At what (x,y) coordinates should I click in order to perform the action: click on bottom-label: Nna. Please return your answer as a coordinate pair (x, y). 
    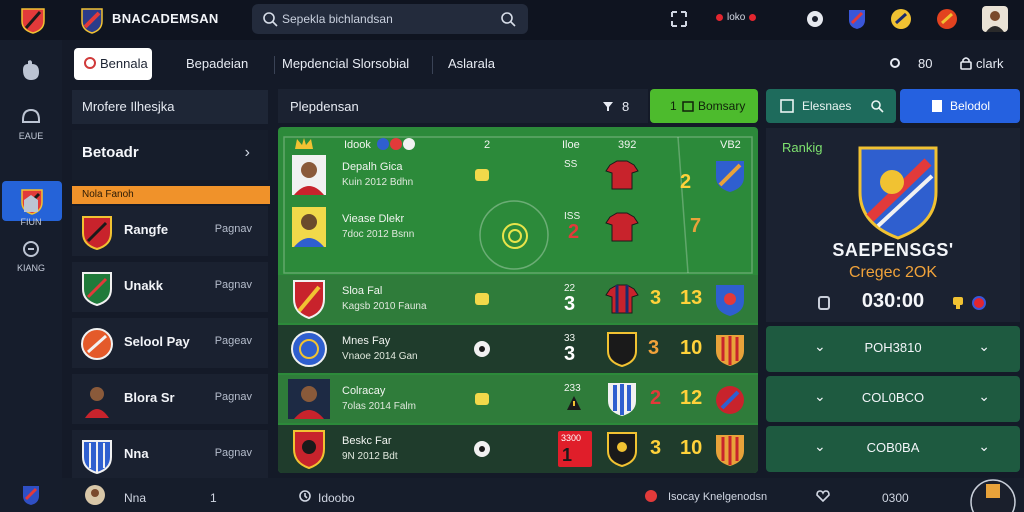
    Looking at the image, I should click on (135, 498).